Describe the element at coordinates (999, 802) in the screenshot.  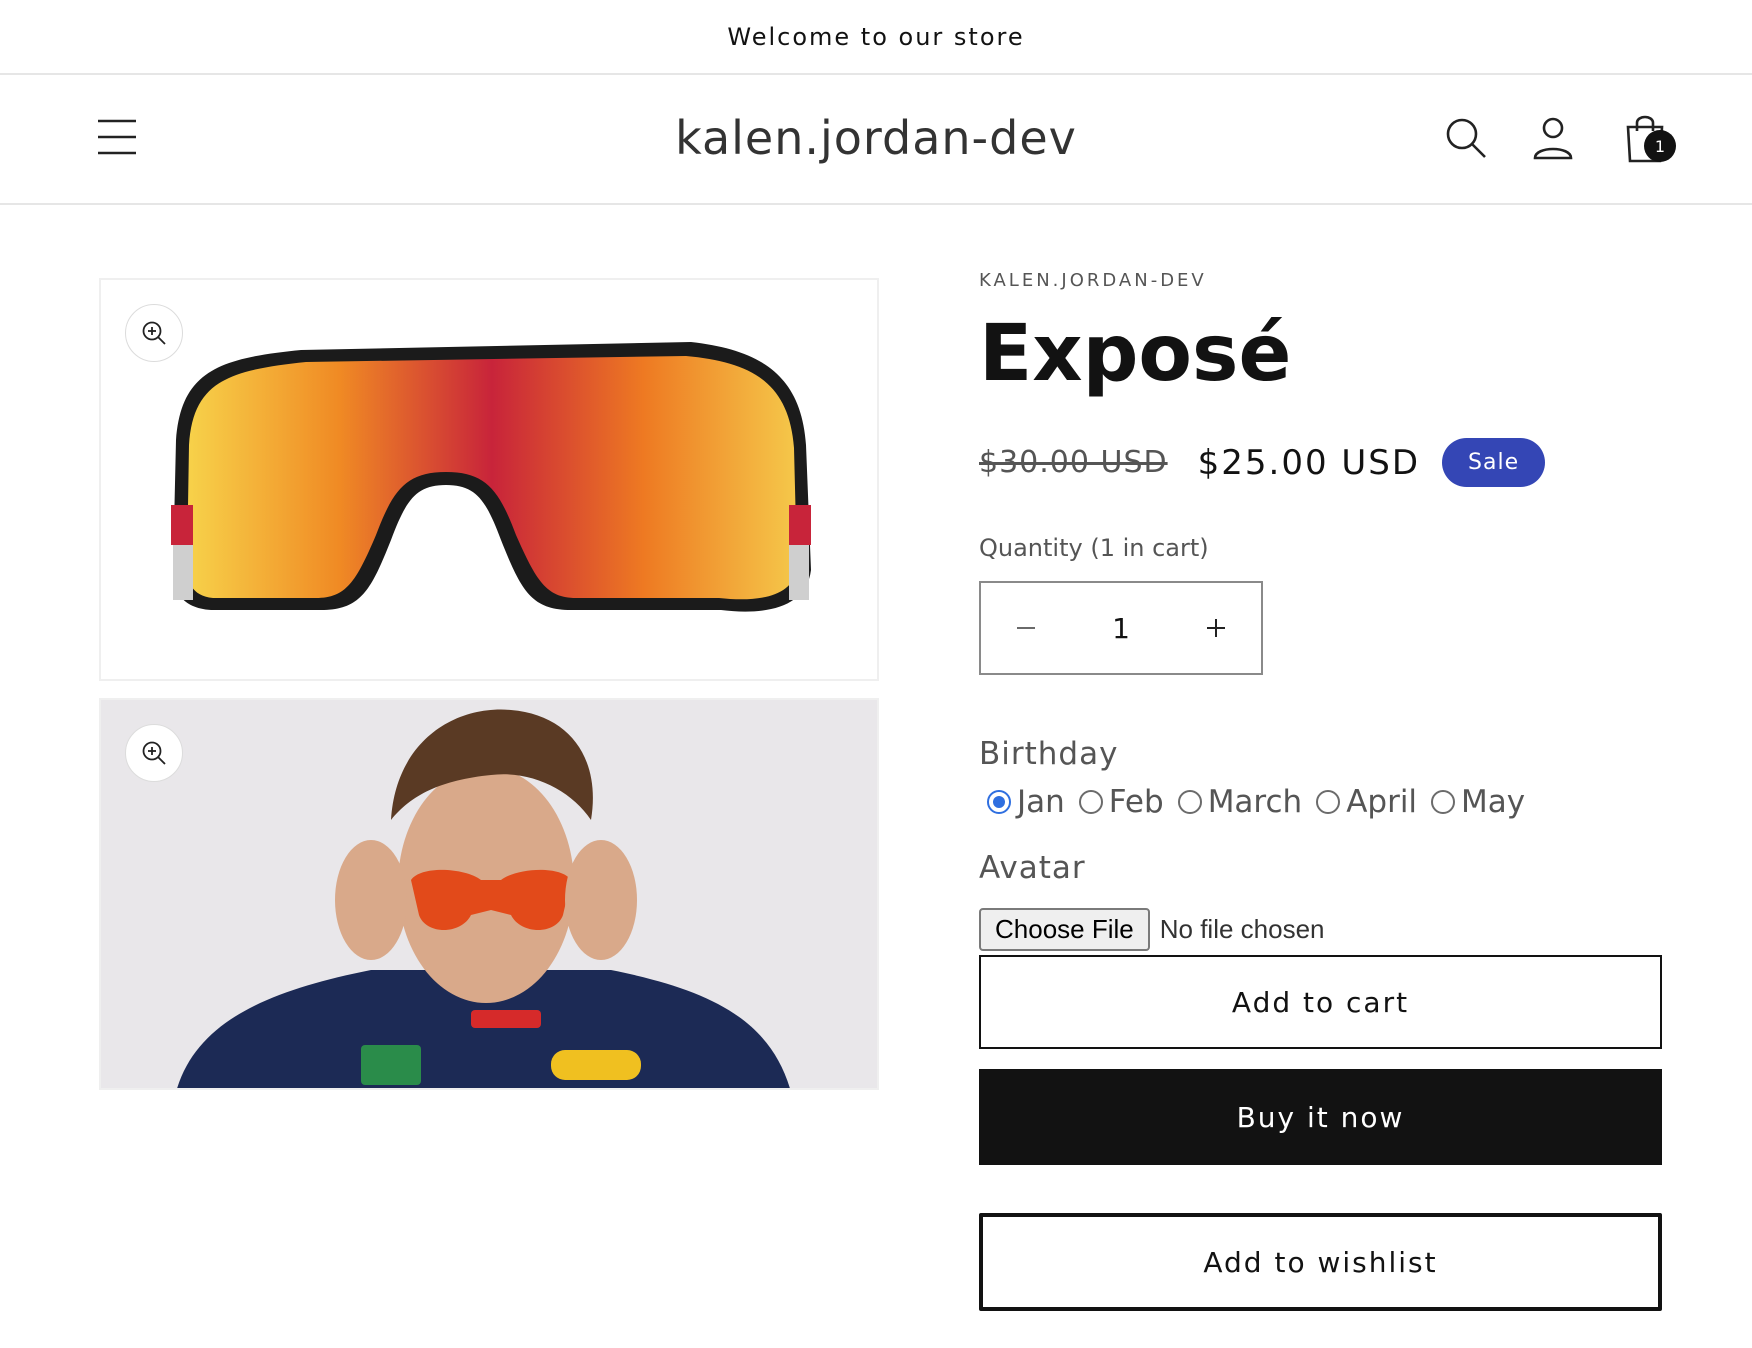
I see `radio-button-selected` at that location.